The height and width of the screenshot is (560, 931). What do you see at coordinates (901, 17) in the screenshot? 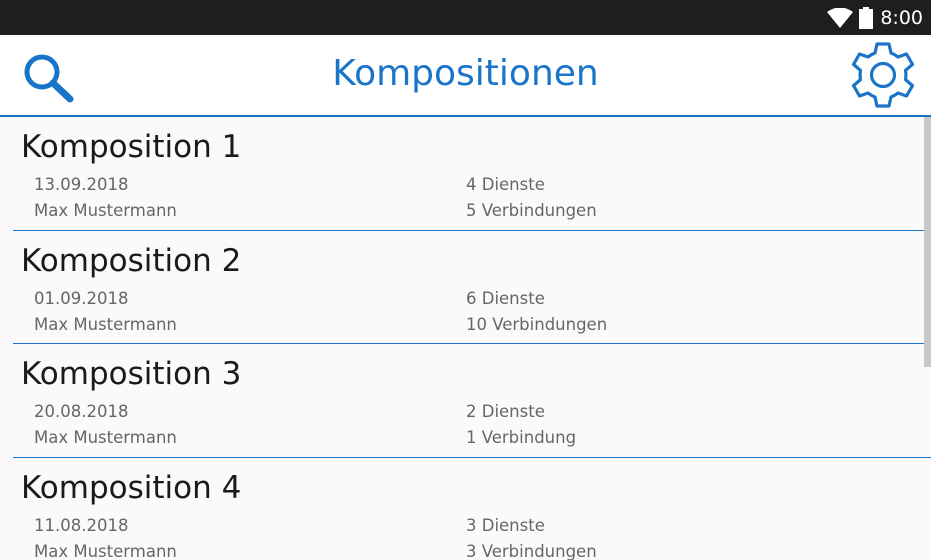
I see `status-time: 8:00` at bounding box center [901, 17].